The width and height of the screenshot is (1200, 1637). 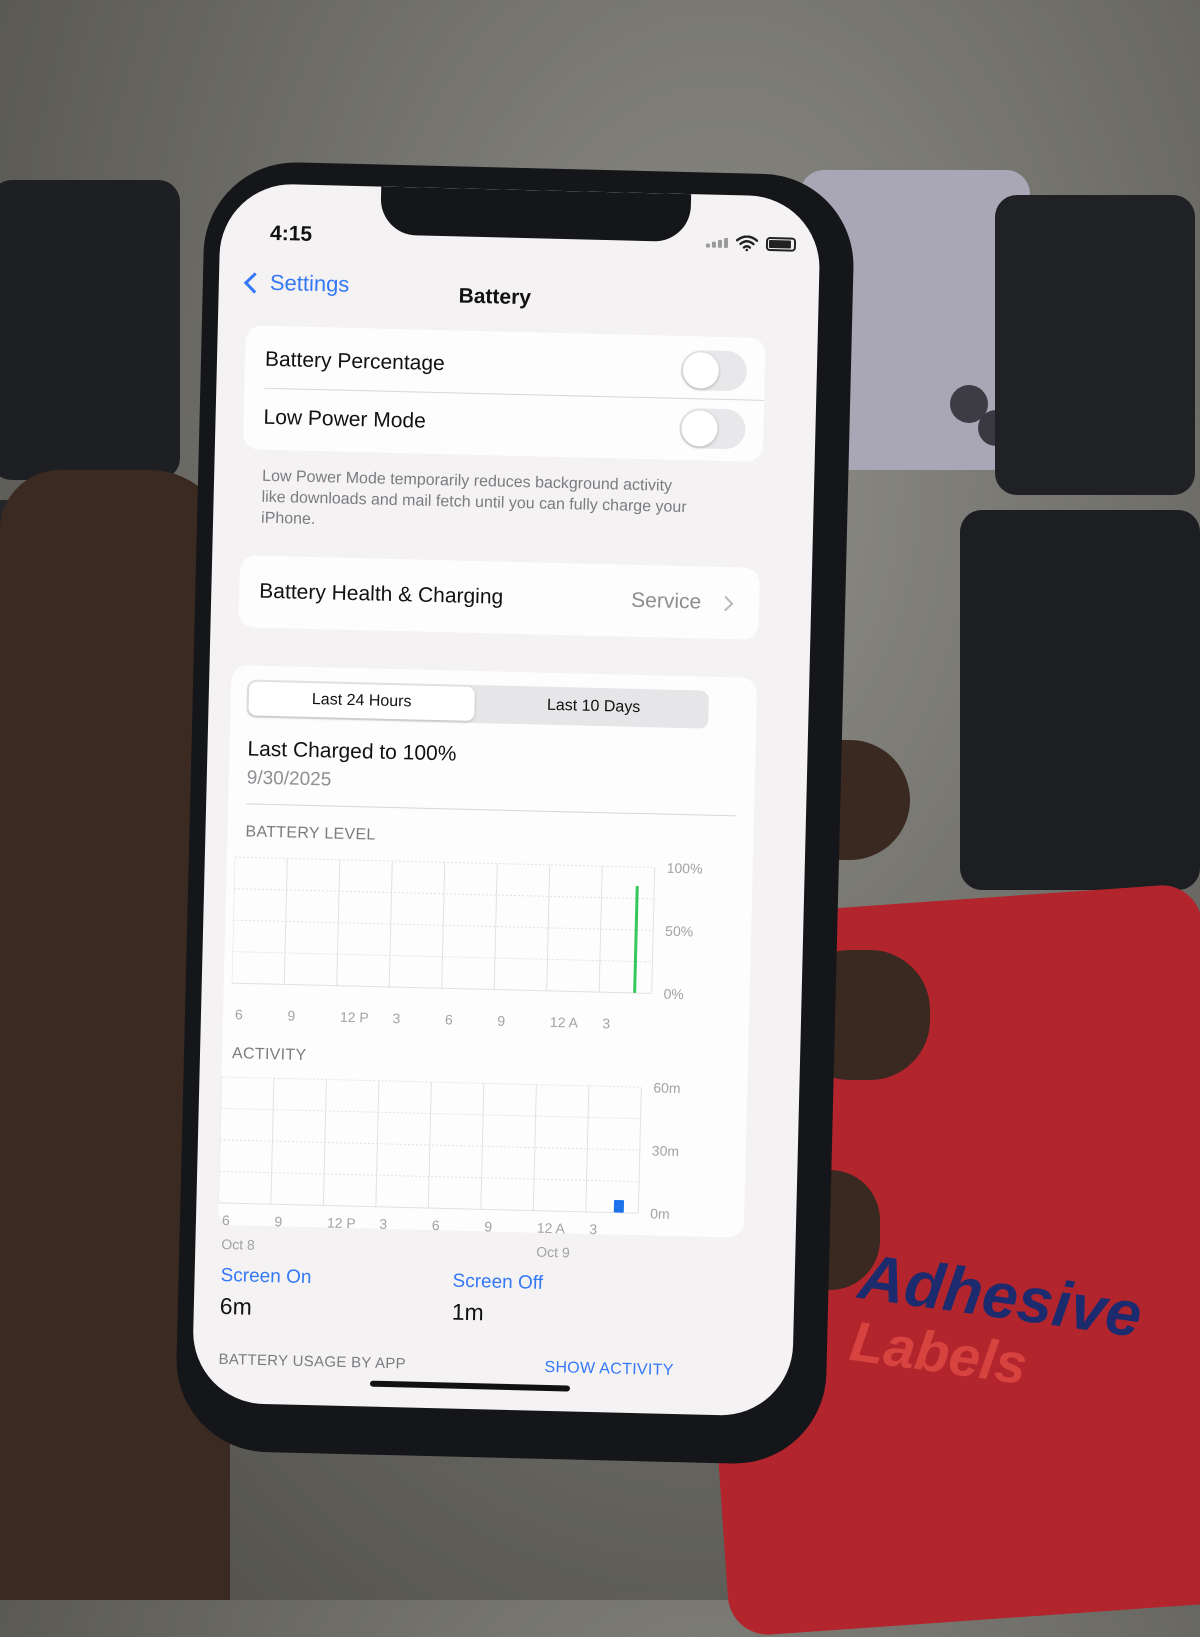 What do you see at coordinates (553, 1252) in the screenshot?
I see `date-label: Oct 9` at bounding box center [553, 1252].